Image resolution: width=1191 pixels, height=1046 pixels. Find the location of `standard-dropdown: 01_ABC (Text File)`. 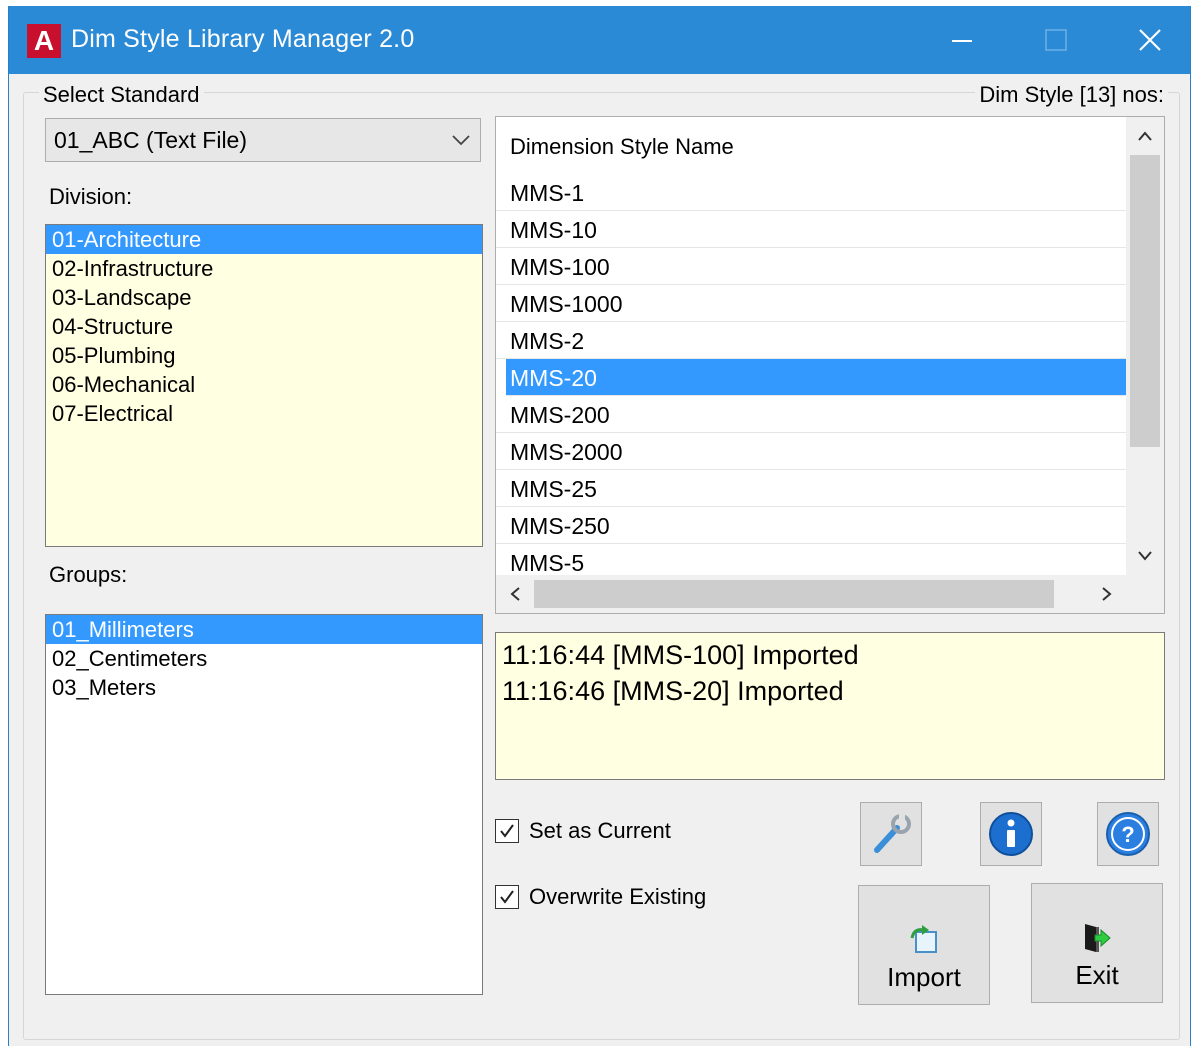

standard-dropdown: 01_ABC (Text File) is located at coordinates (263, 140).